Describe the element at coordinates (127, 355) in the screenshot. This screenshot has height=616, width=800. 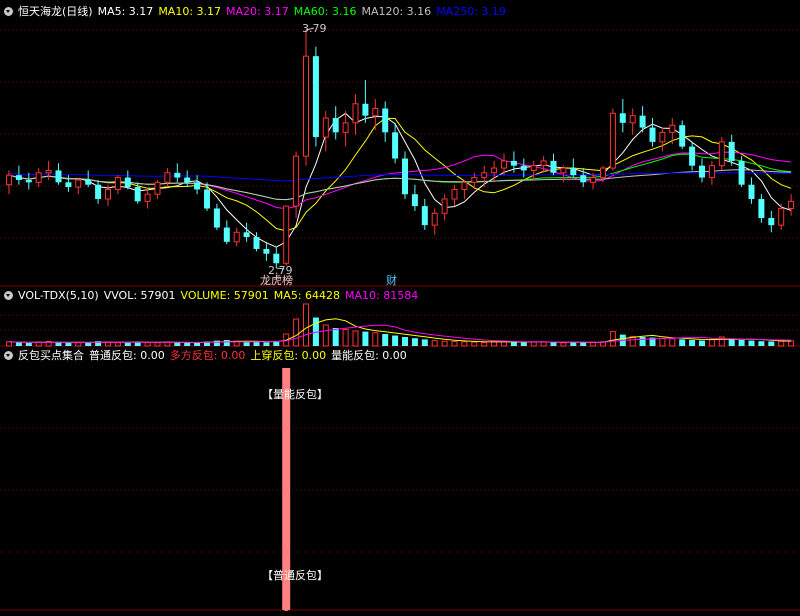
I see `signal-indicator-0: 普通反包: 0.00` at that location.